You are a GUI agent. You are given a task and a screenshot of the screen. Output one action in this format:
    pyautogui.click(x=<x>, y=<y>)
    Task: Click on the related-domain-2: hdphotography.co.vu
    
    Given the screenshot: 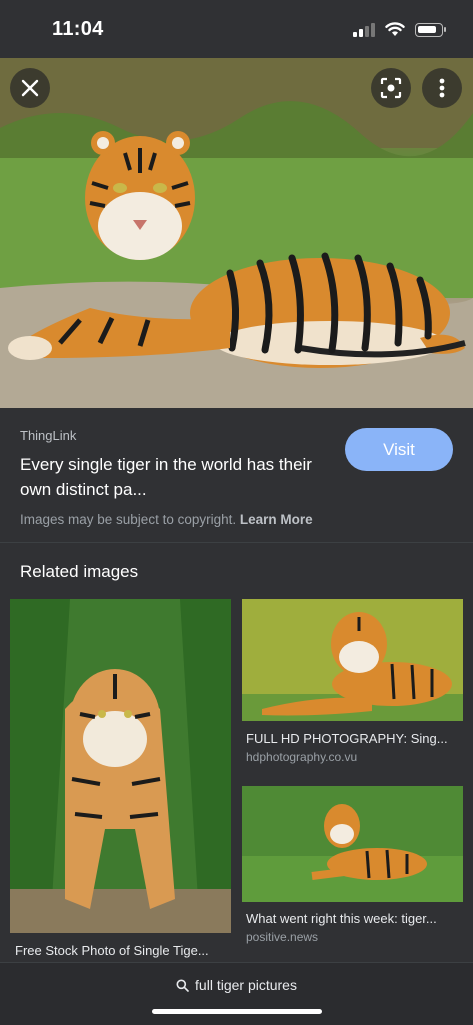 What is the action you would take?
    pyautogui.click(x=302, y=757)
    